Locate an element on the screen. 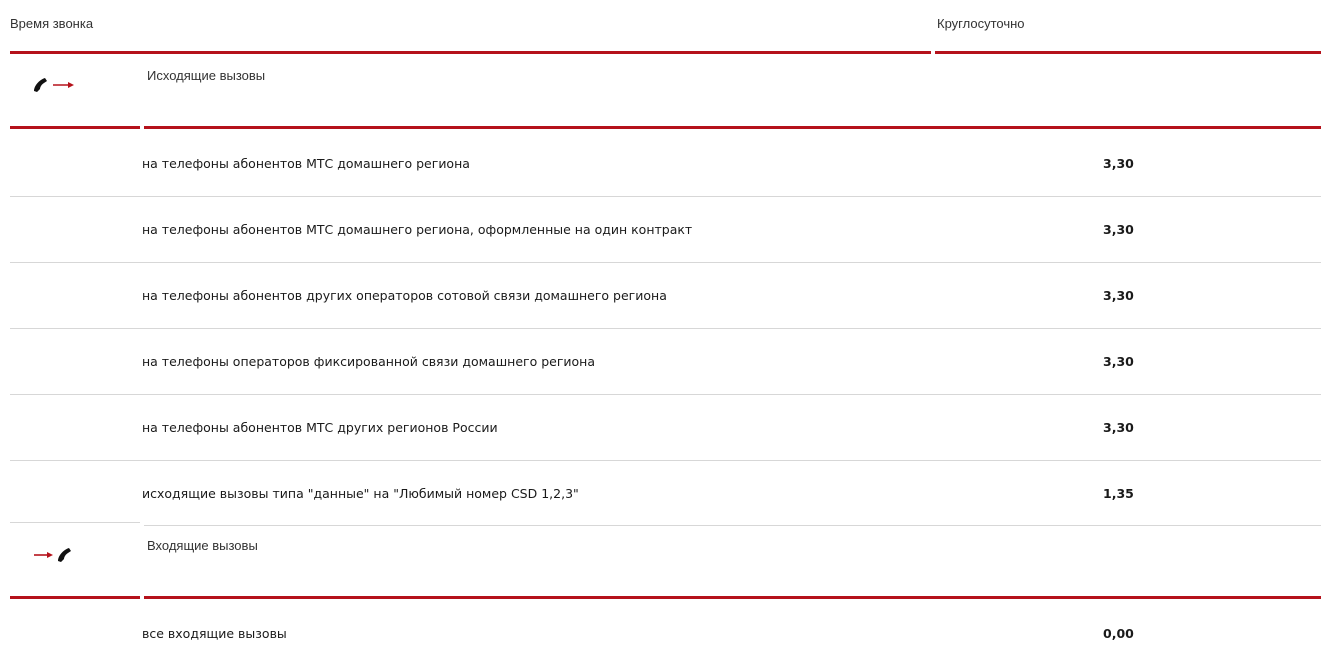 The image size is (1321, 658). period-column-header: Круглосуточно is located at coordinates (981, 23).